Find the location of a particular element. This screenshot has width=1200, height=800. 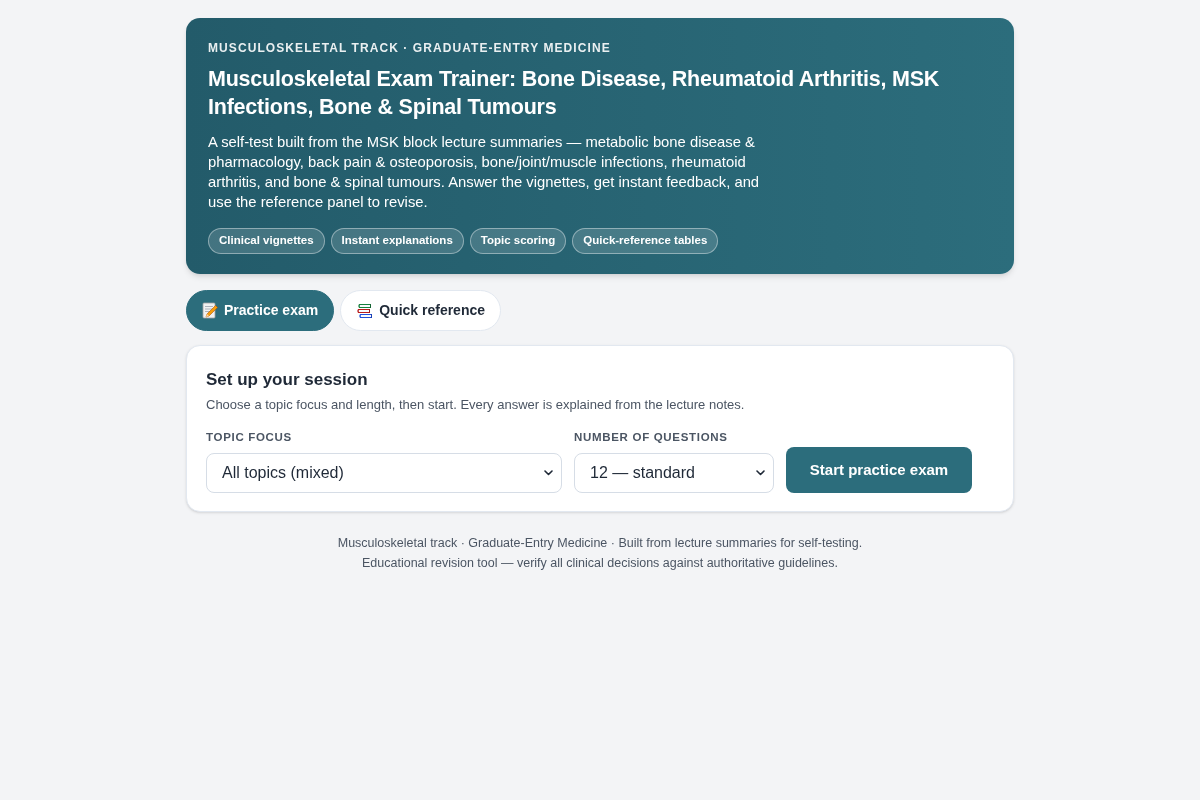

books-stack-icon is located at coordinates (365, 310).